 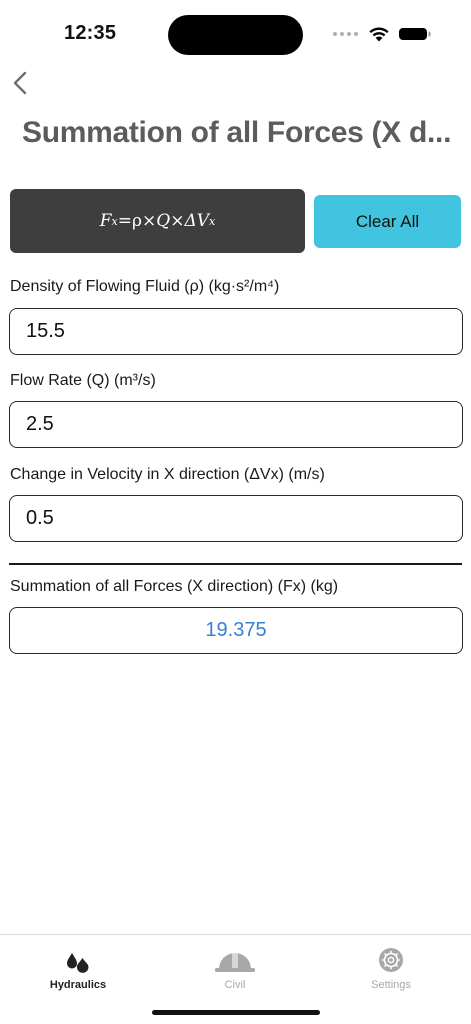 What do you see at coordinates (235, 564) in the screenshot?
I see `divider` at bounding box center [235, 564].